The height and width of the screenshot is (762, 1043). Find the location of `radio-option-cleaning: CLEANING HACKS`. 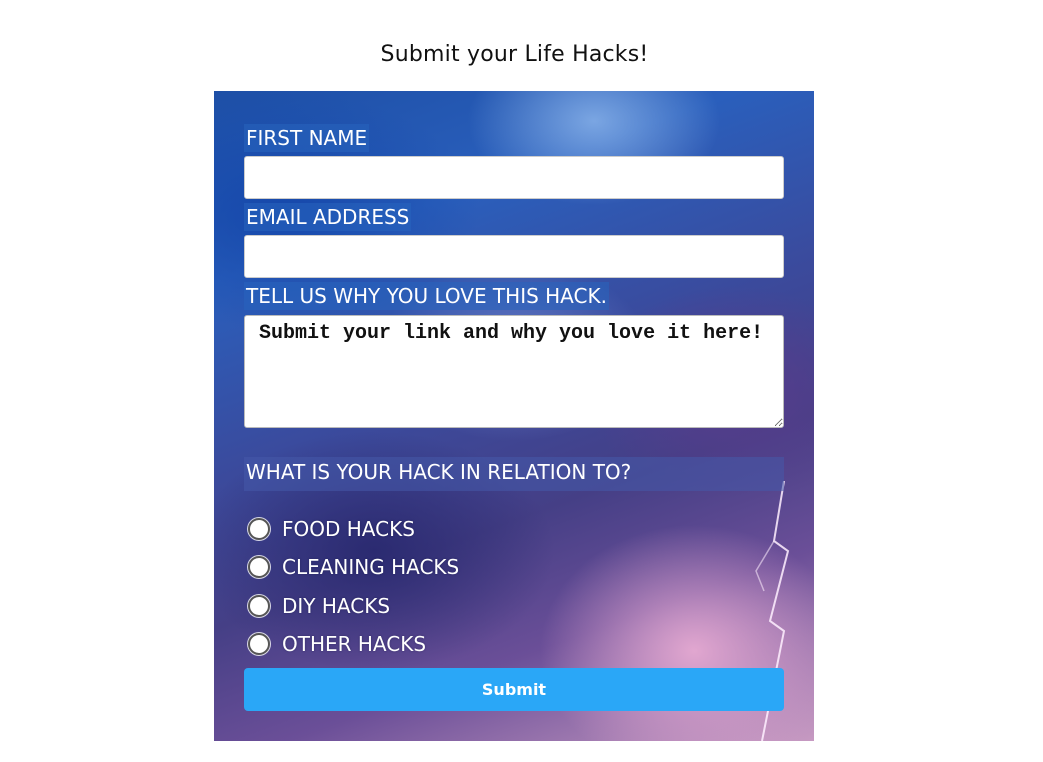

radio-option-cleaning: CLEANING HACKS is located at coordinates (353, 567).